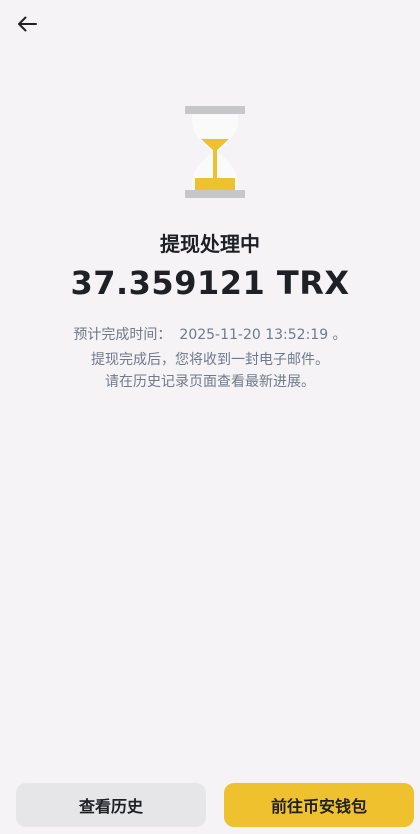 The height and width of the screenshot is (834, 420). What do you see at coordinates (210, 371) in the screenshot?
I see `notice-text: 提现完成后，您将收到一封电子邮件。 请在历史记录页面查看最新进展。` at bounding box center [210, 371].